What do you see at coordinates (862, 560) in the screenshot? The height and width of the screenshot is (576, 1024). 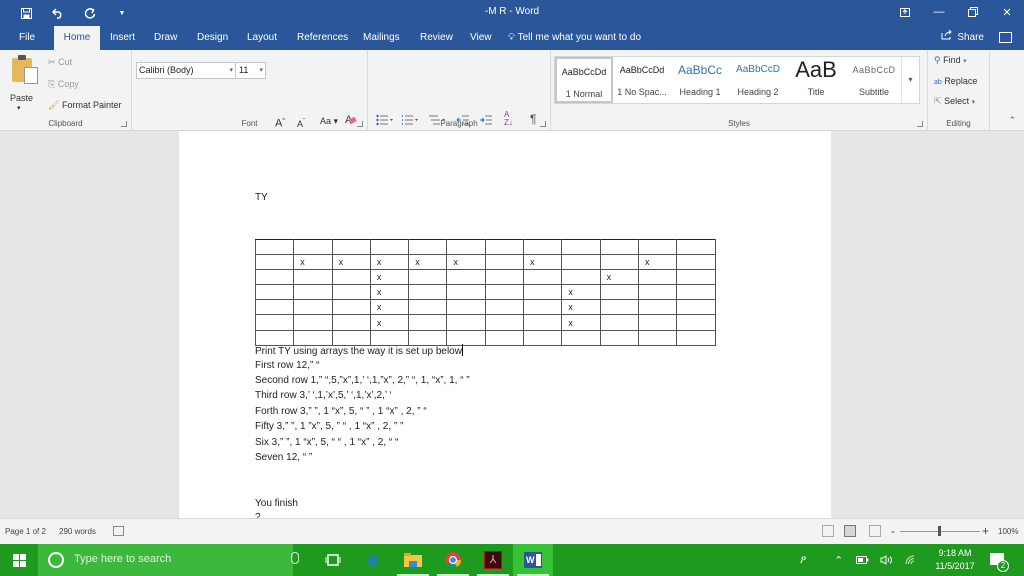 I see `battery-icon` at bounding box center [862, 560].